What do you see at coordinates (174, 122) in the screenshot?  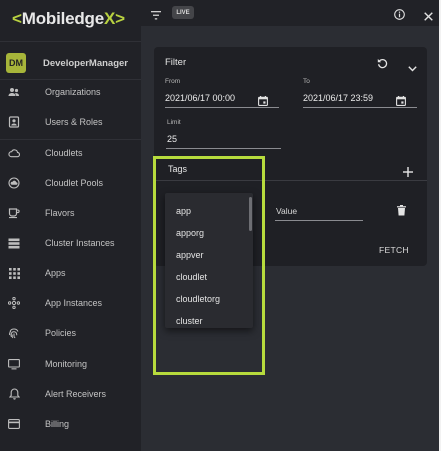 I see `limit-label: Limit` at bounding box center [174, 122].